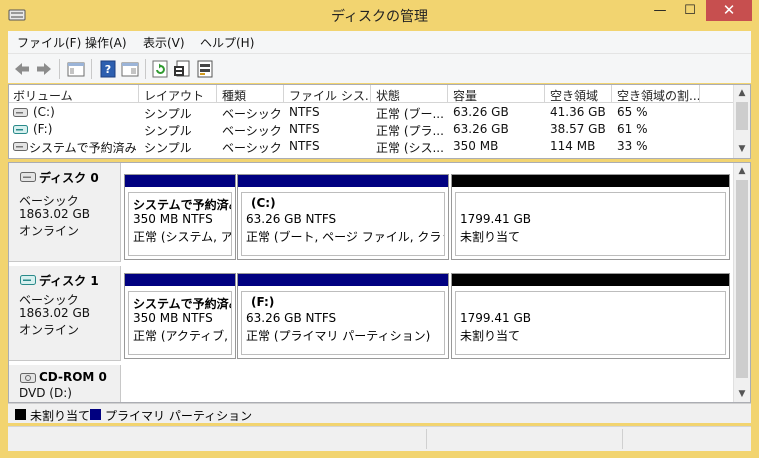  What do you see at coordinates (205, 69) in the screenshot?
I see `rescan-disks-icon` at bounding box center [205, 69].